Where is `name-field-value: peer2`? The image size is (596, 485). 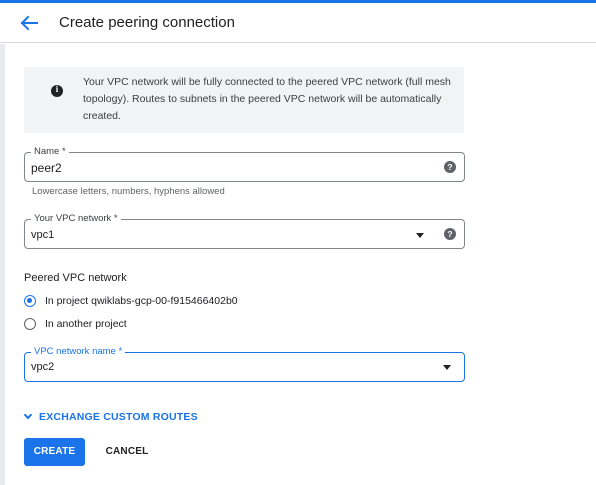
name-field-value: peer2 is located at coordinates (46, 168).